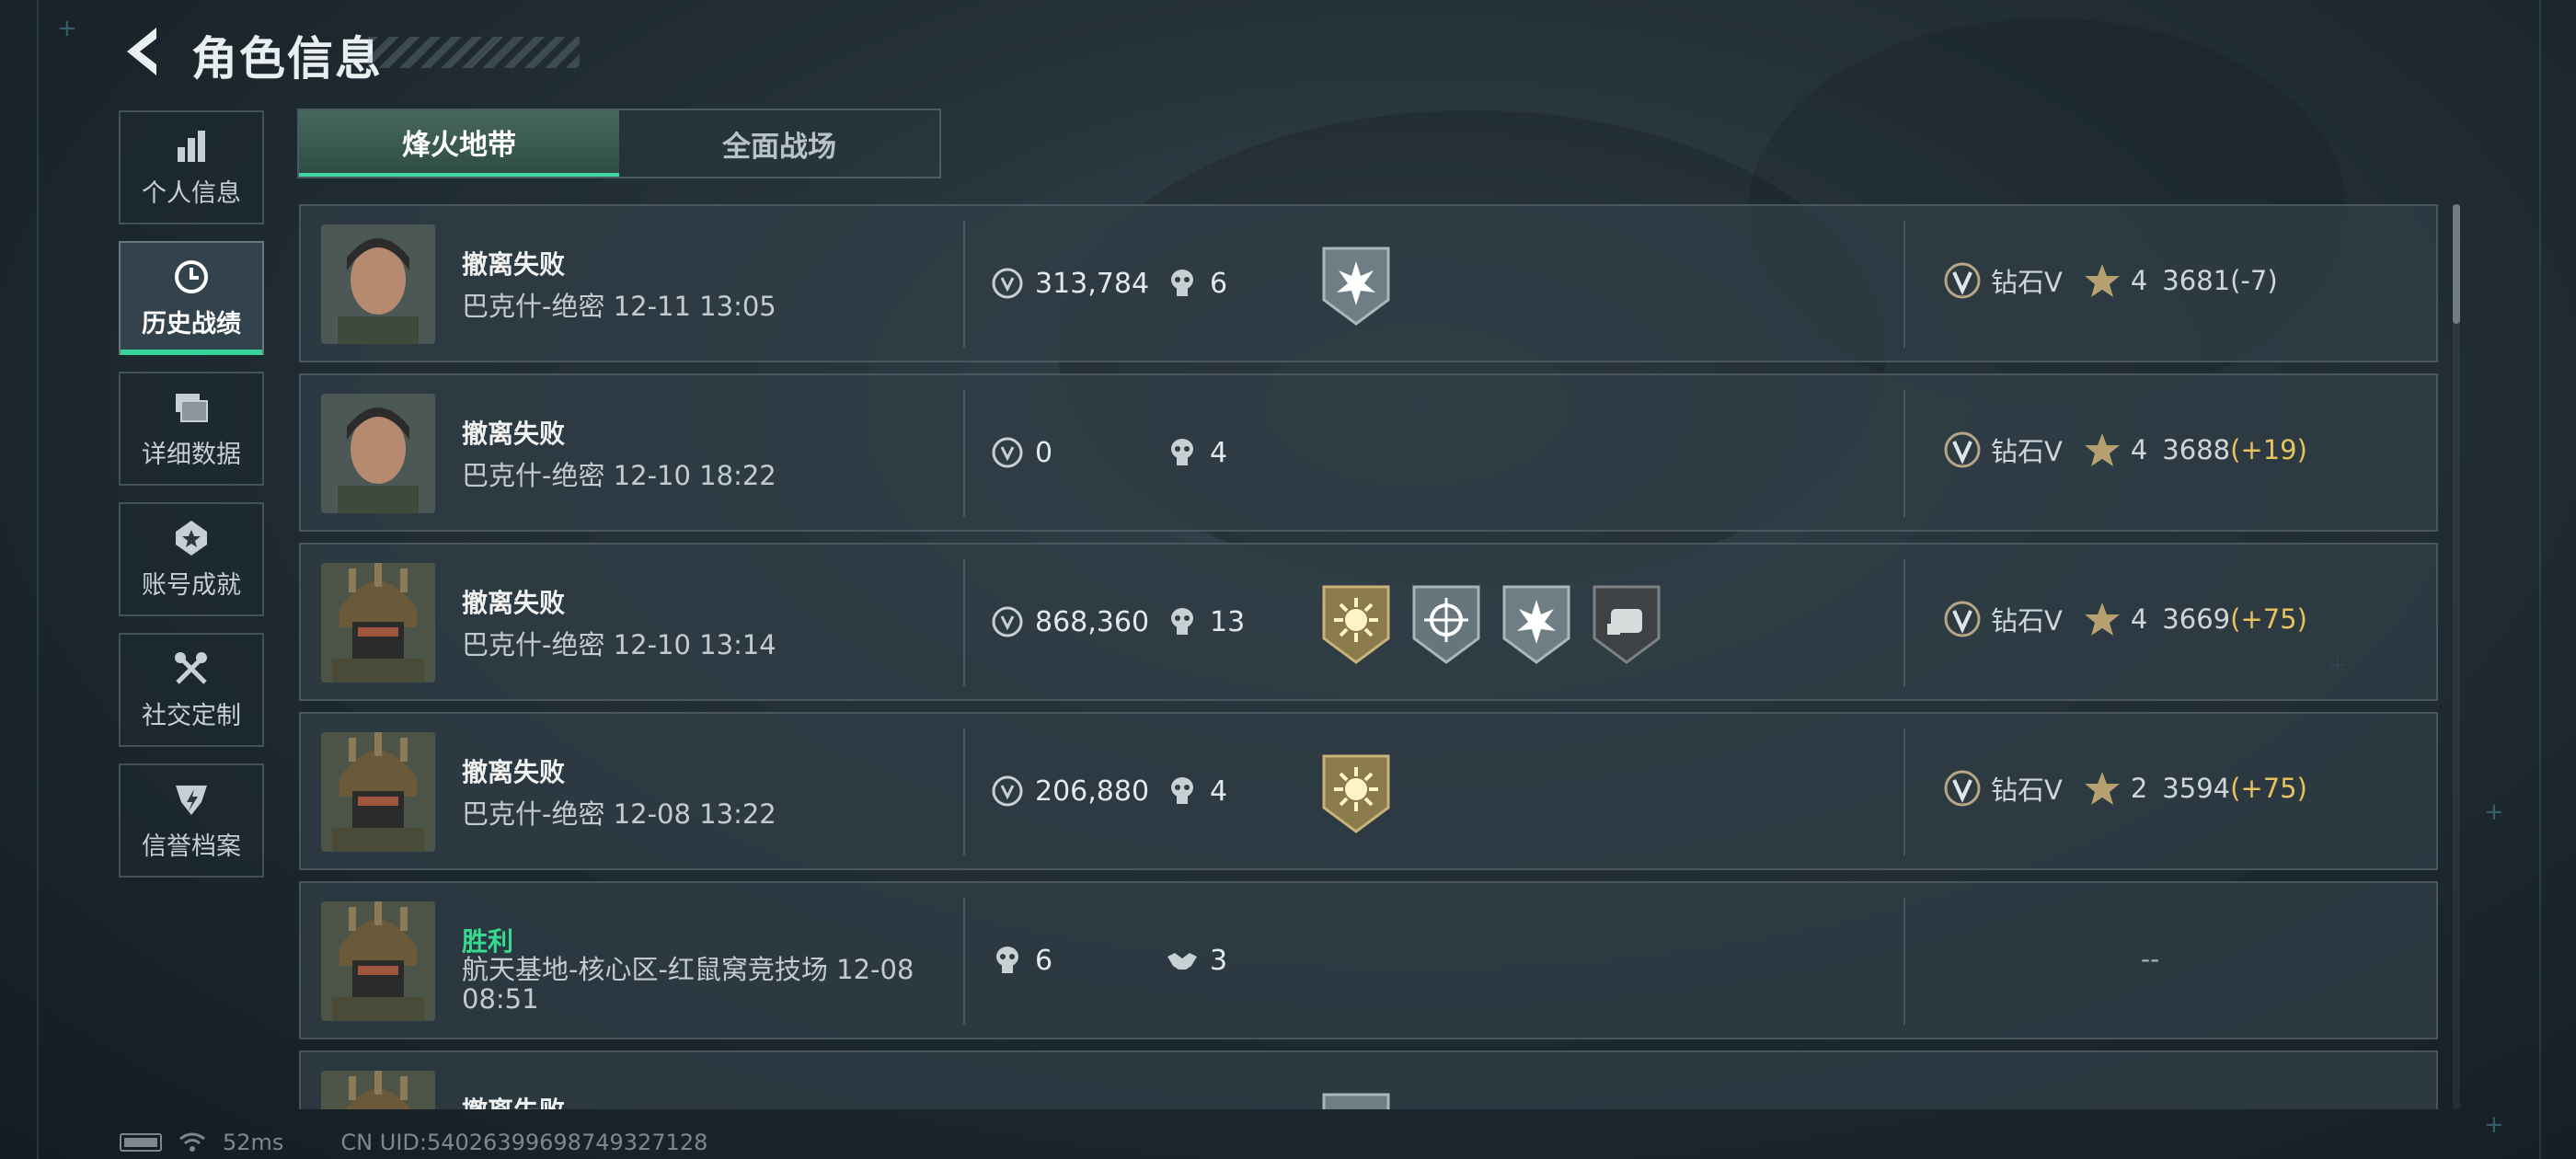 The image size is (2576, 1159). Describe the element at coordinates (1228, 621) in the screenshot. I see `kill-count-text: 13` at that location.